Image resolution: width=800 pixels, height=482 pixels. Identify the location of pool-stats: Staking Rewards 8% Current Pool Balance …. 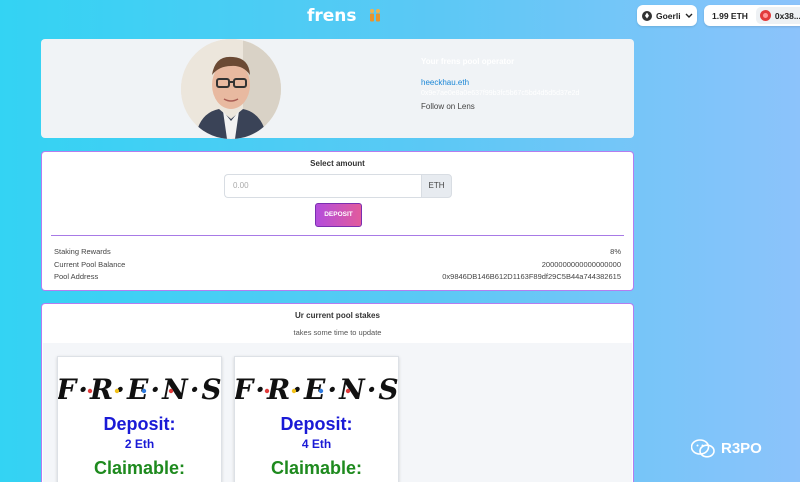
(337, 265).